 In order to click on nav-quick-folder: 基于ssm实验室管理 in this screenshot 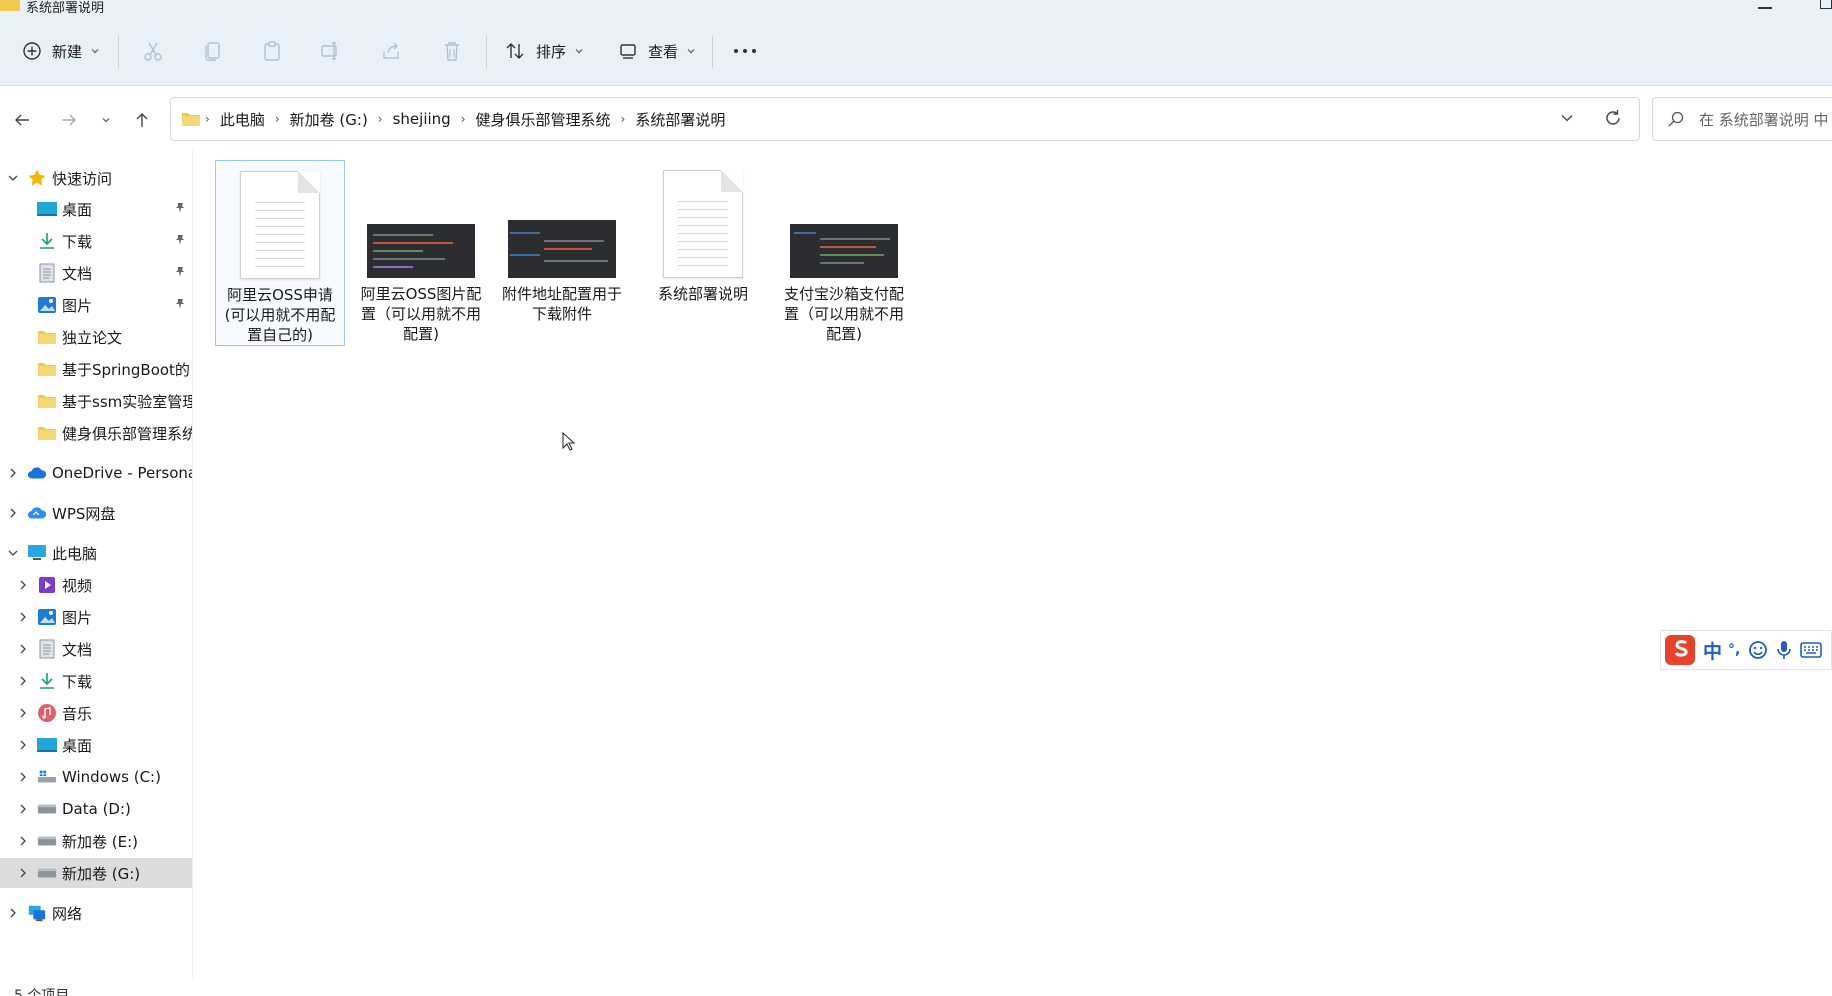, I will do `click(96, 401)`.